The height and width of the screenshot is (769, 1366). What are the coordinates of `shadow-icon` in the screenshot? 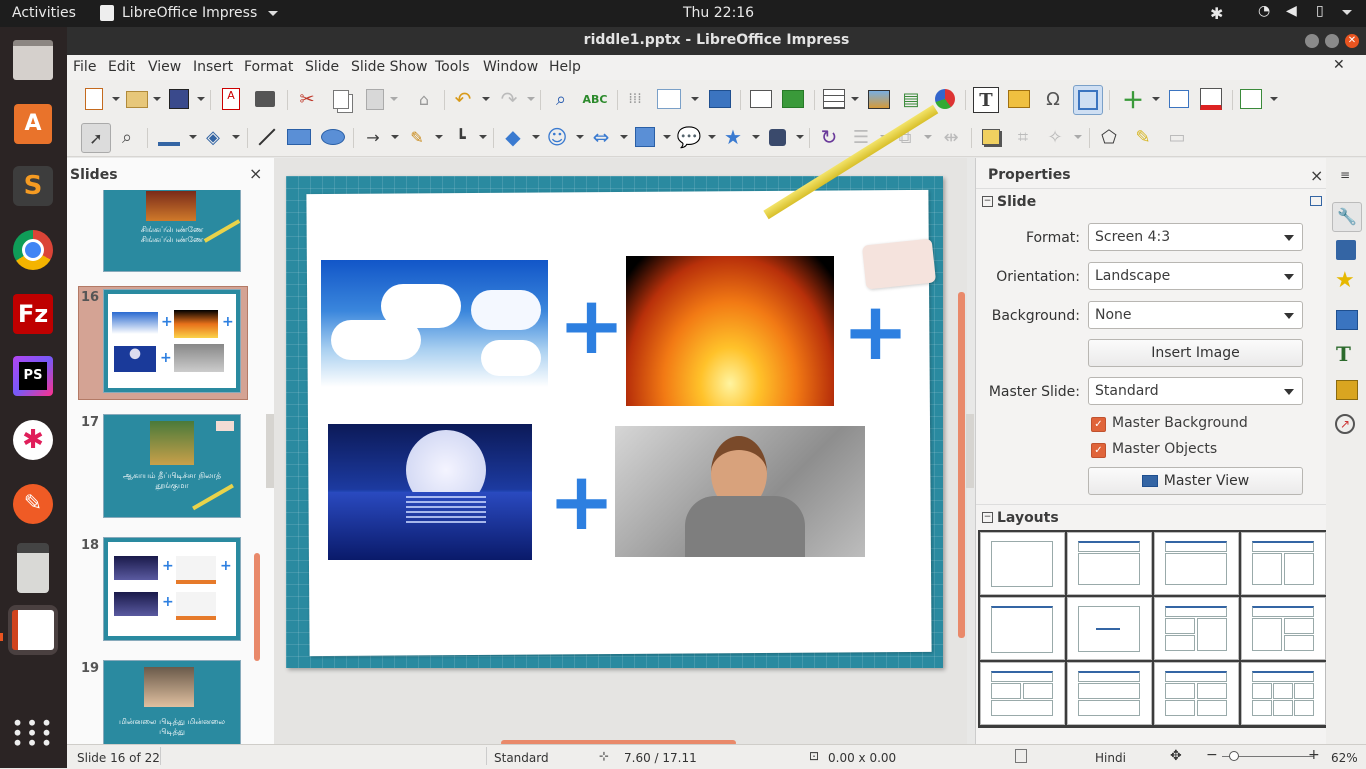 It's located at (991, 137).